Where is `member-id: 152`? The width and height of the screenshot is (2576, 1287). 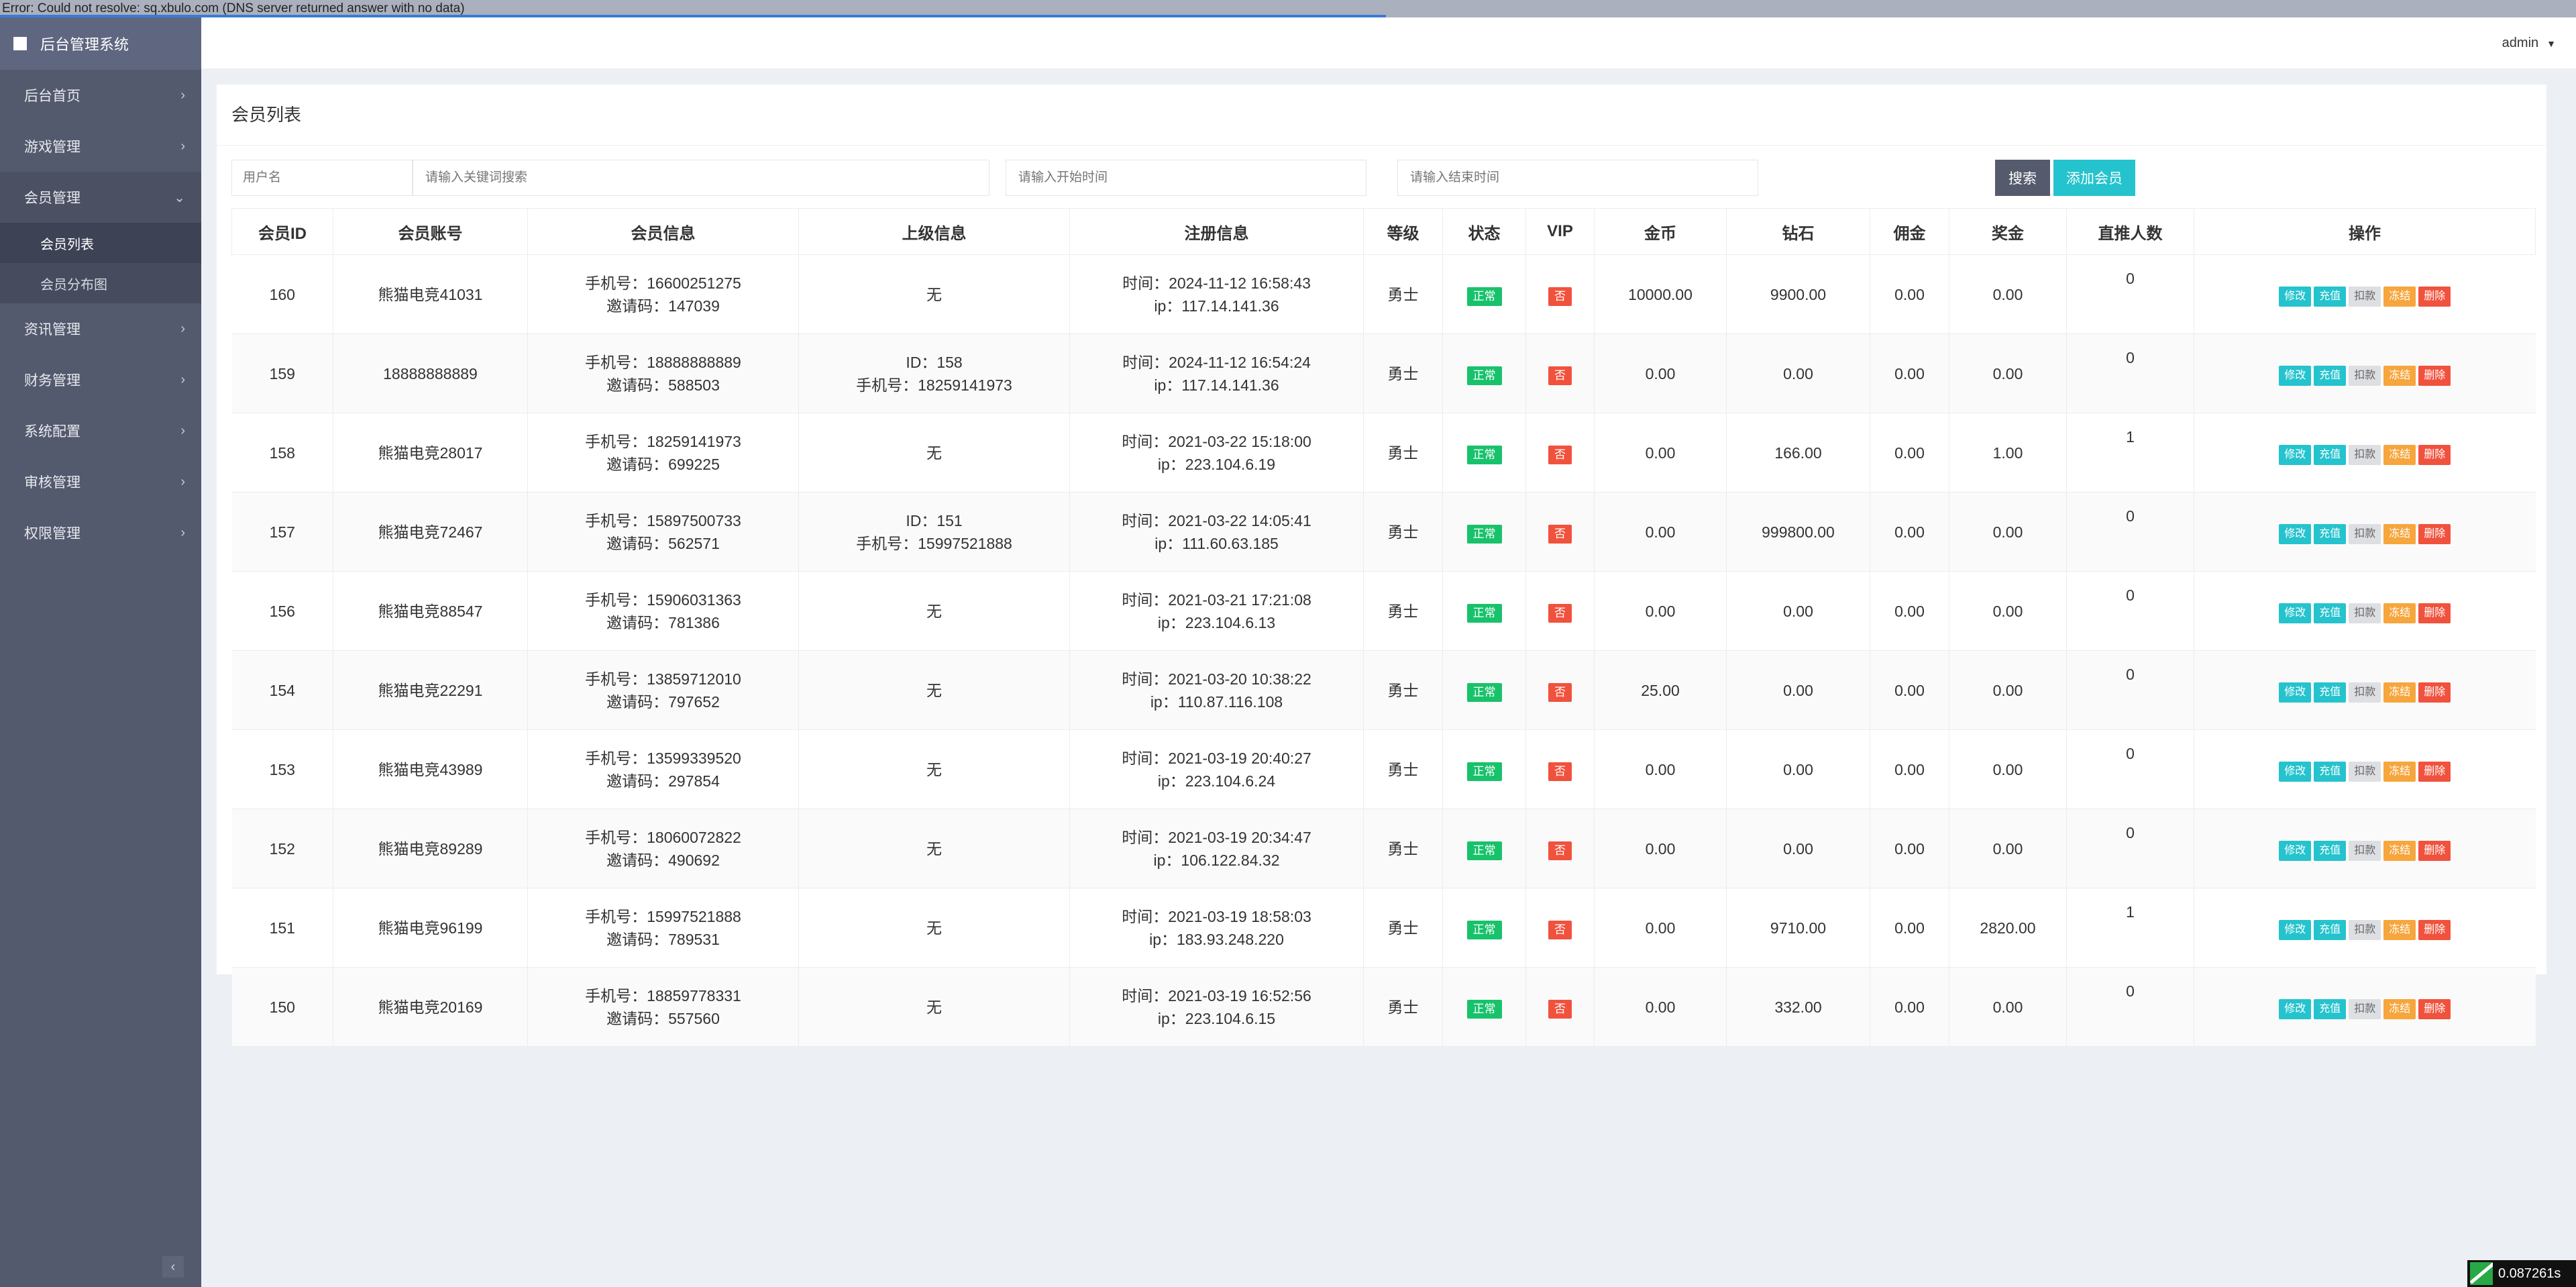
member-id: 152 is located at coordinates (282, 848).